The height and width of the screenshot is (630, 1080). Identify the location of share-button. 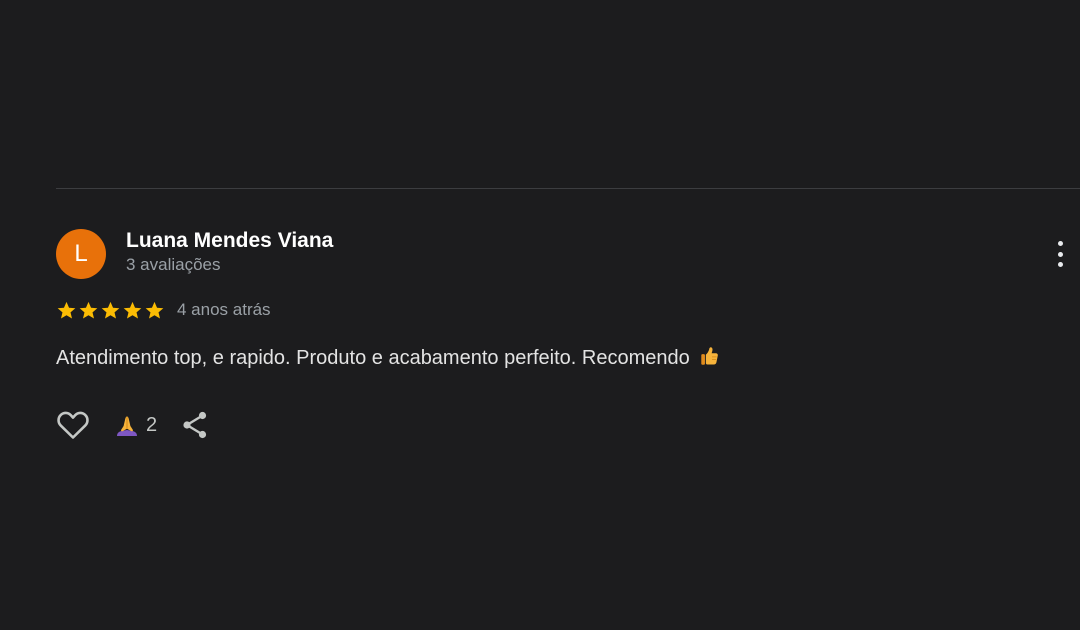
(195, 425).